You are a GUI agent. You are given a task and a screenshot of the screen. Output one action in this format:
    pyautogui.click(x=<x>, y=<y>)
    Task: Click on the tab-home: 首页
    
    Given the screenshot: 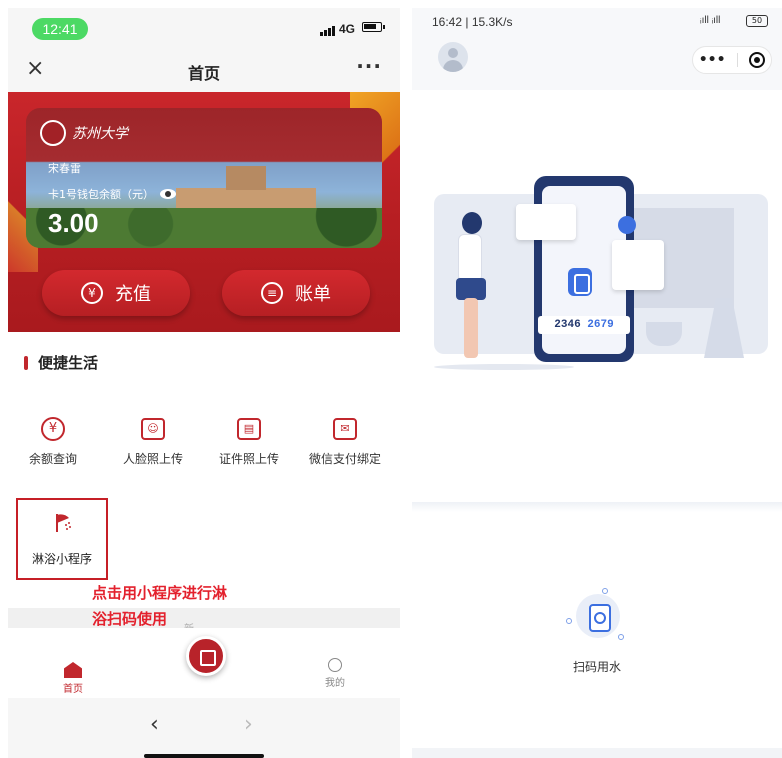 What is the action you would take?
    pyautogui.click(x=73, y=678)
    